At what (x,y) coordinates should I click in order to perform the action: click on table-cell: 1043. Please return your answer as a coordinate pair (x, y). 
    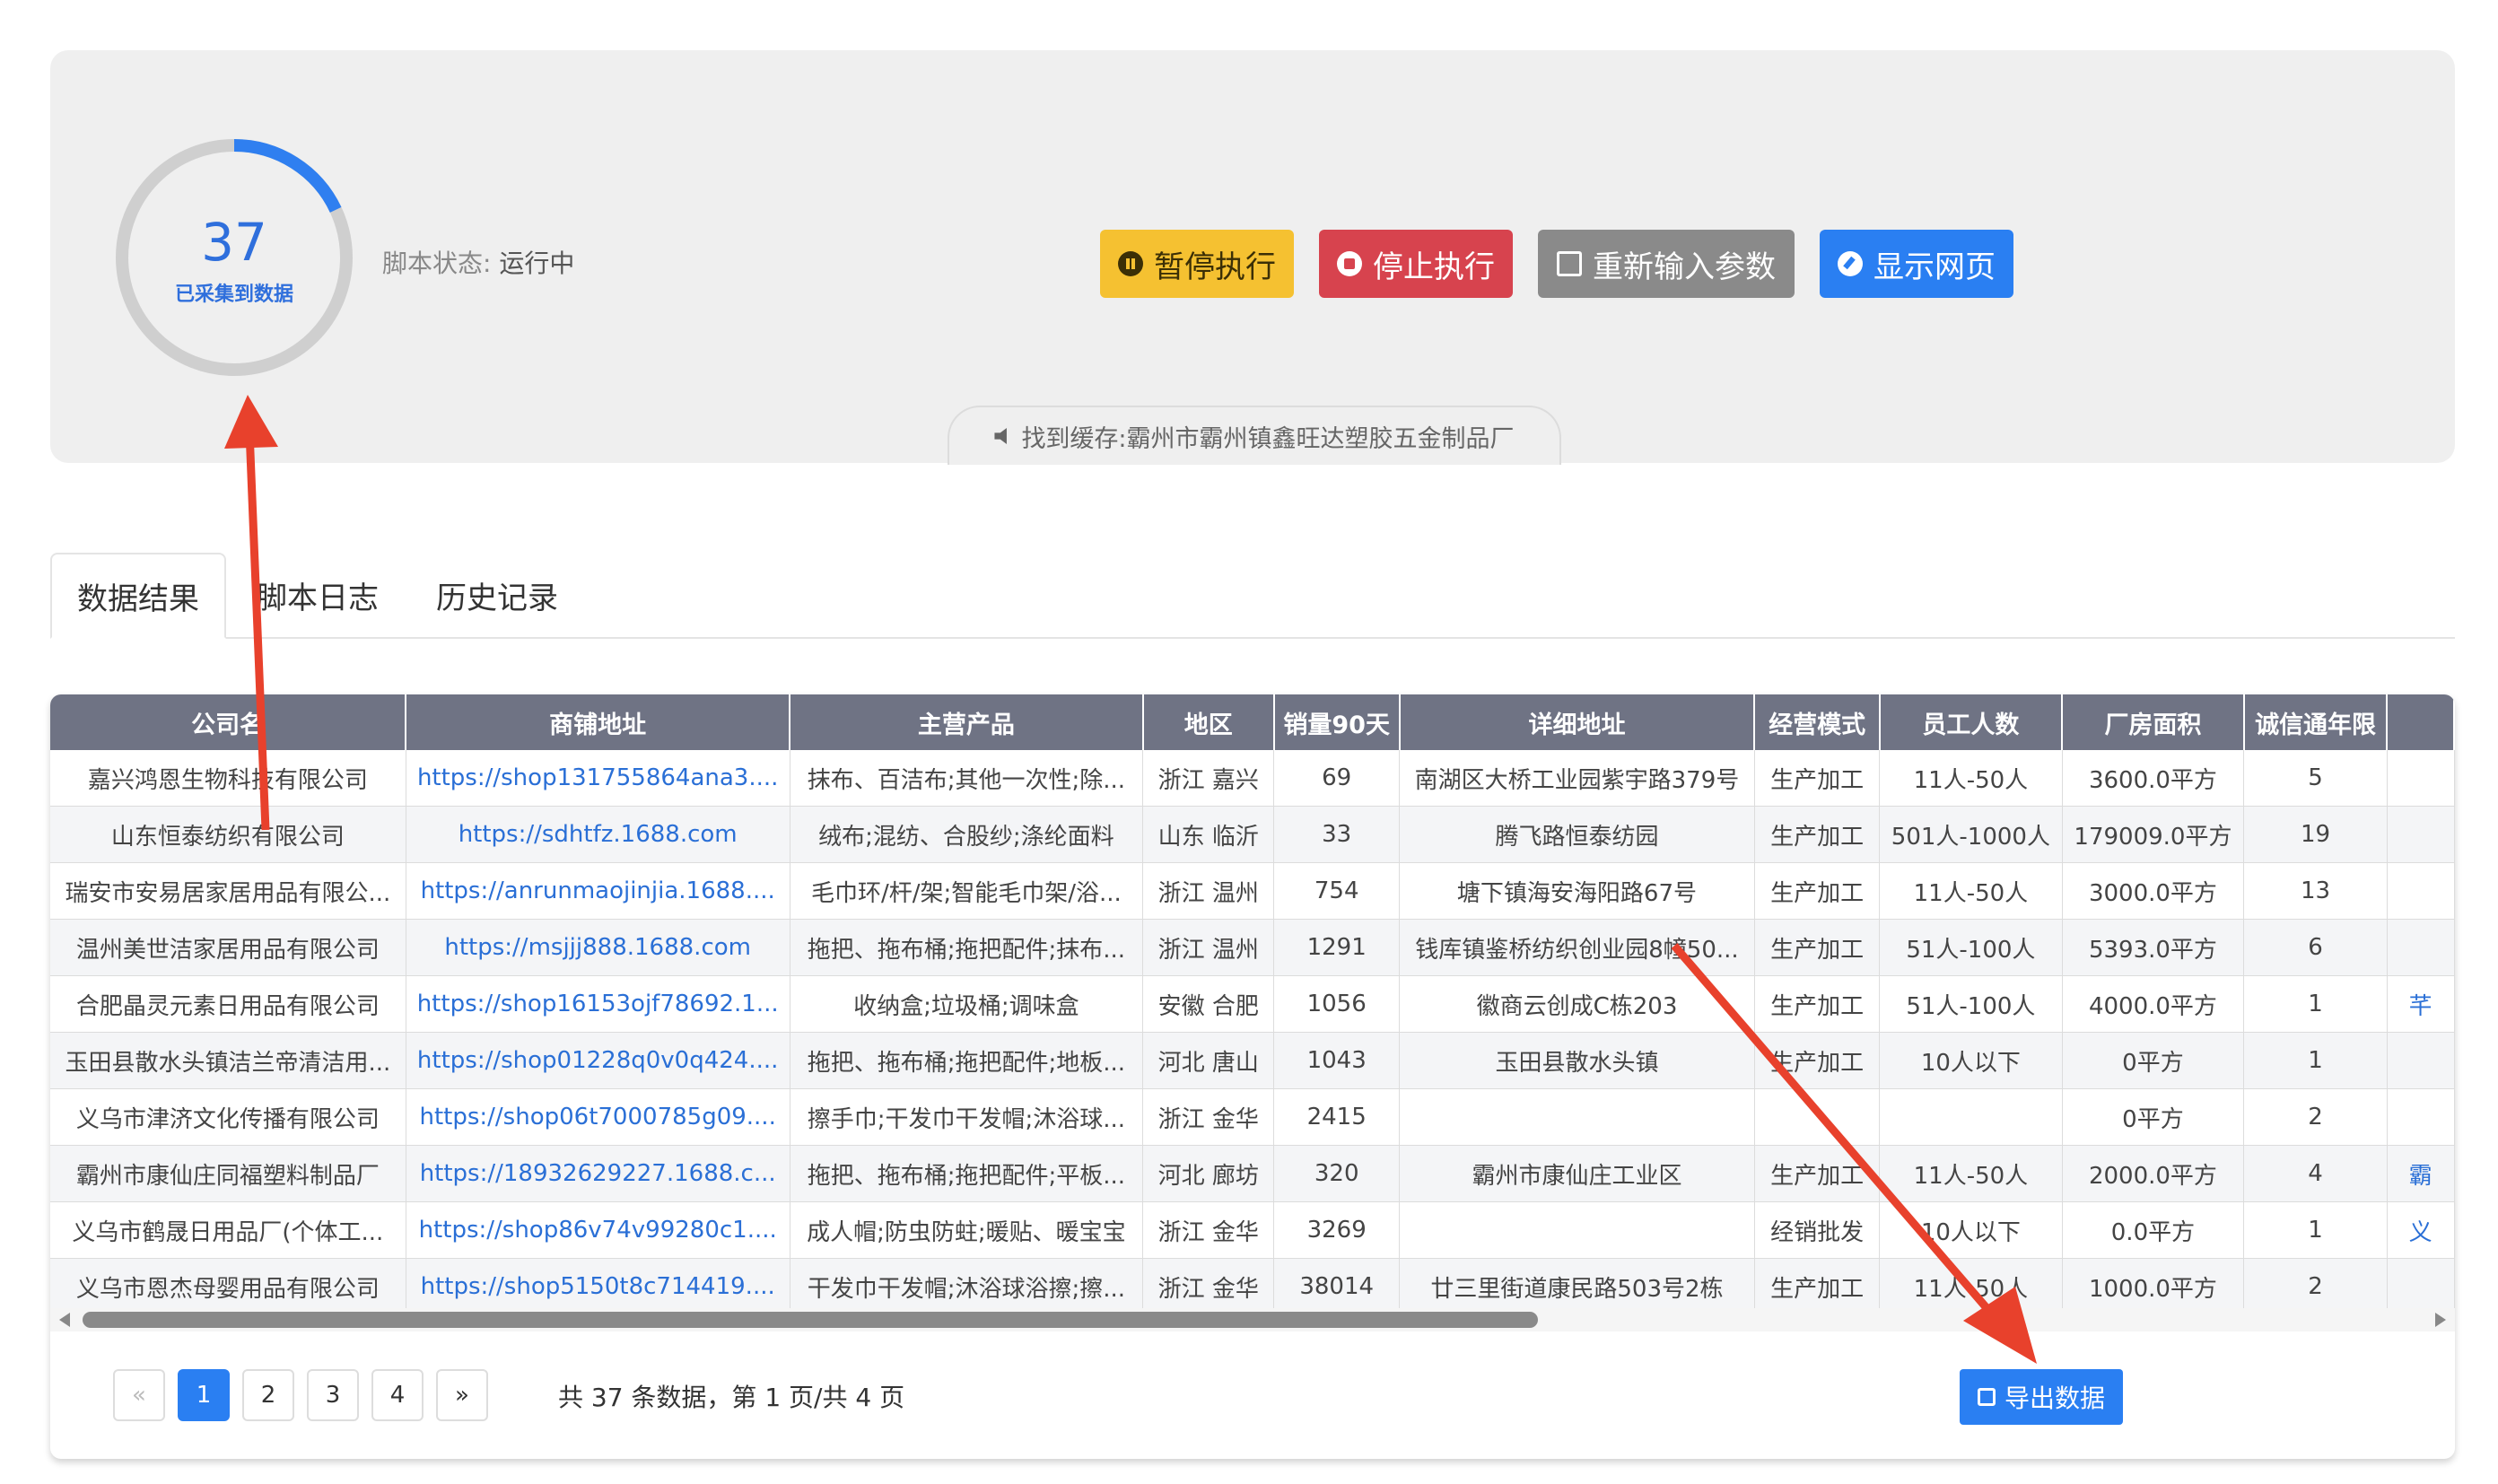
    Looking at the image, I should click on (1336, 1061).